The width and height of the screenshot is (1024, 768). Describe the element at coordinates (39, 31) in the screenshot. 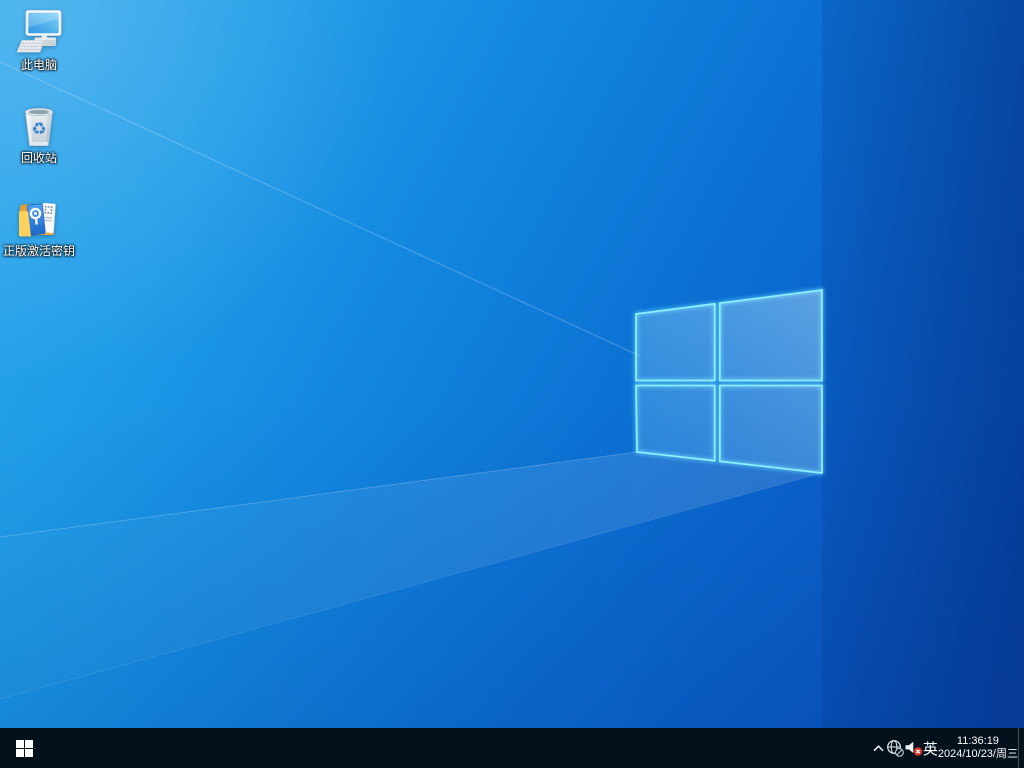

I see `this-pc-icon` at that location.